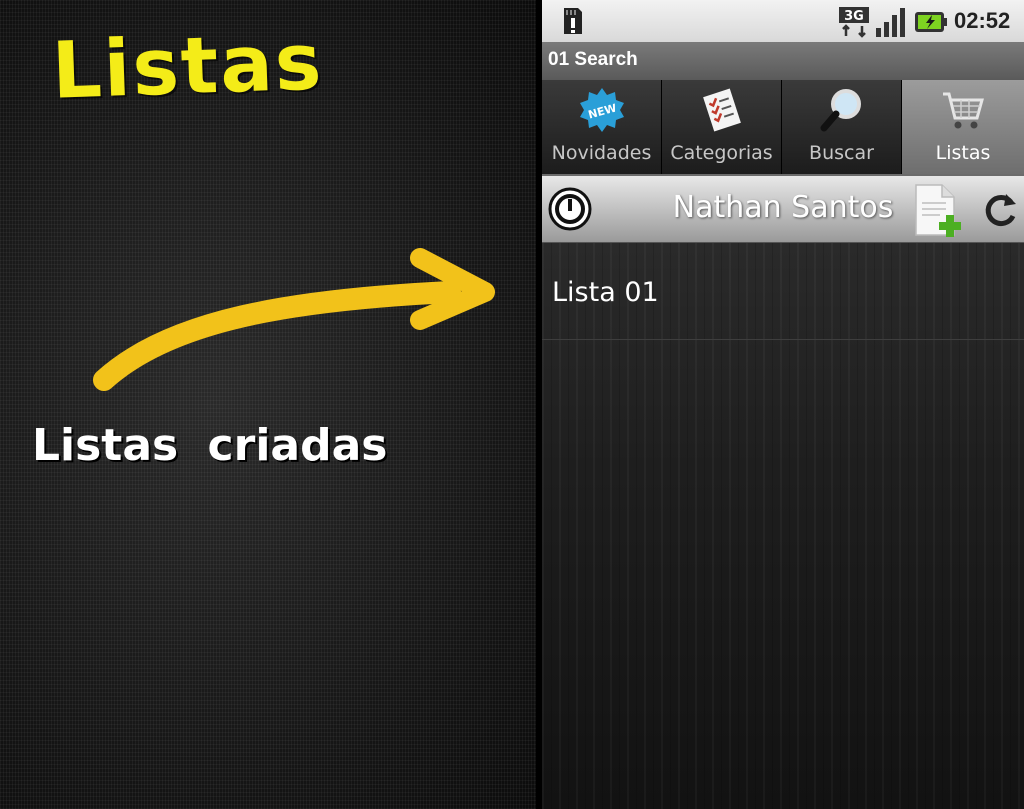  Describe the element at coordinates (783, 21) in the screenshot. I see `status-bar: 3G 02:52` at that location.